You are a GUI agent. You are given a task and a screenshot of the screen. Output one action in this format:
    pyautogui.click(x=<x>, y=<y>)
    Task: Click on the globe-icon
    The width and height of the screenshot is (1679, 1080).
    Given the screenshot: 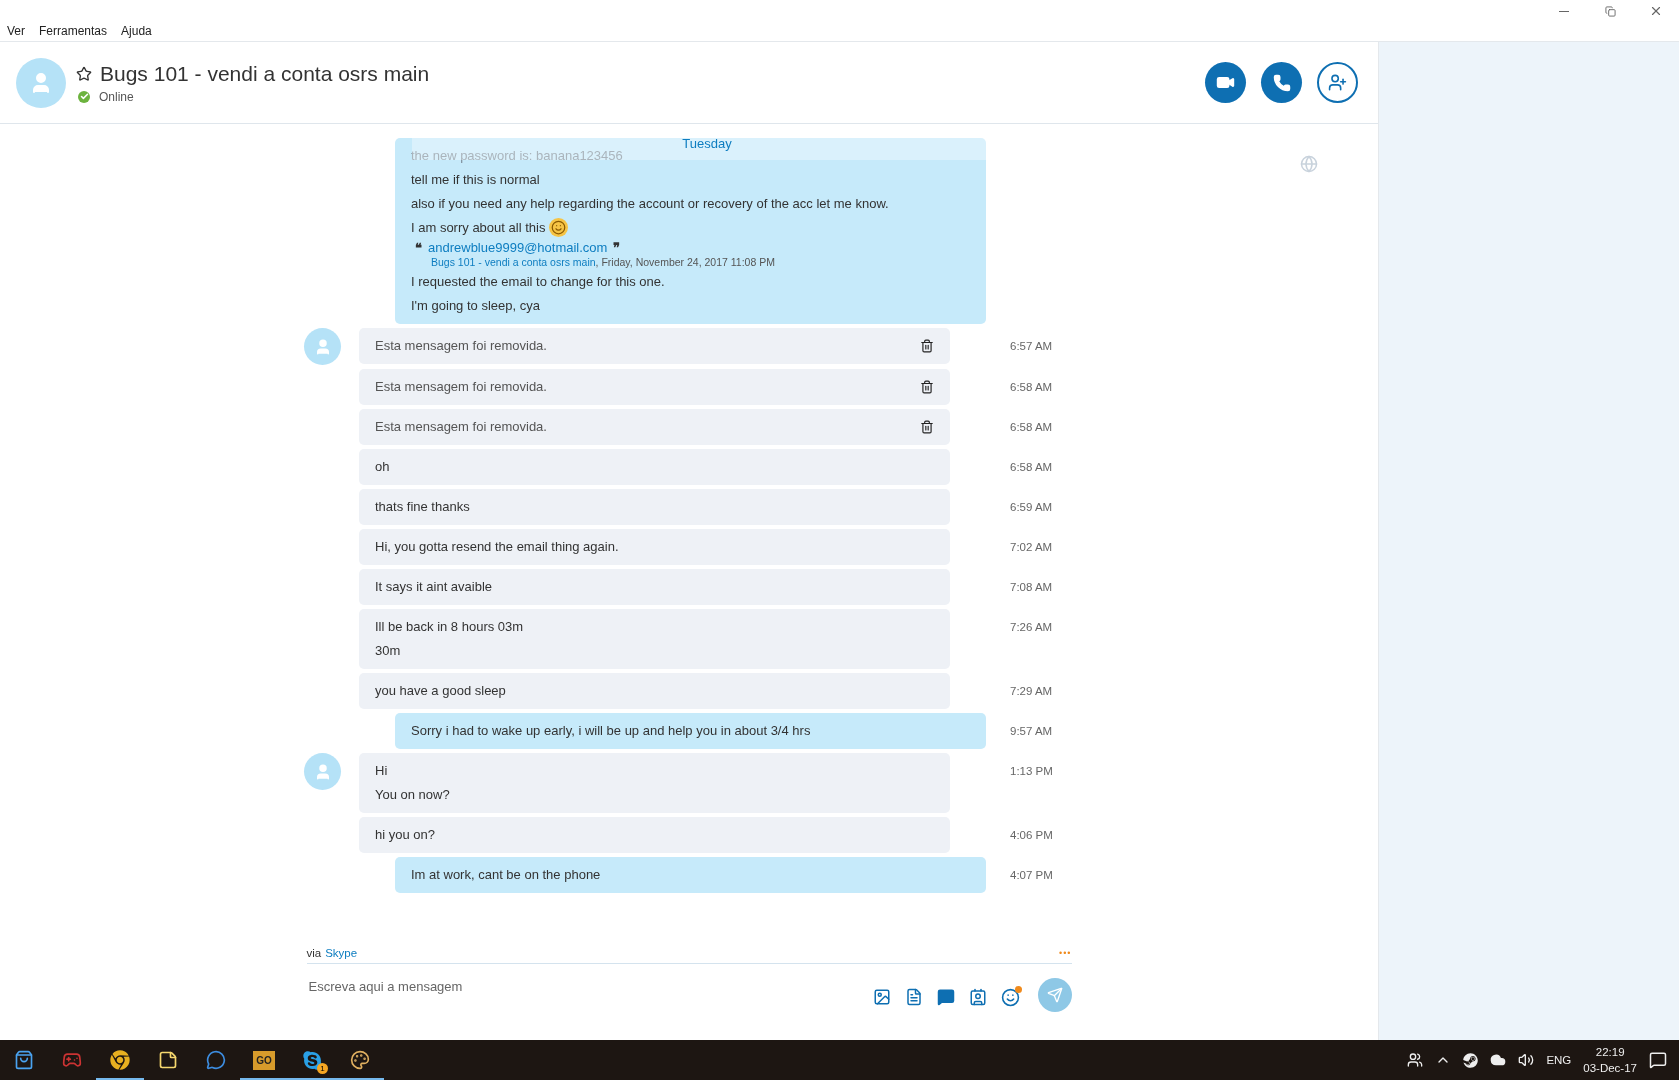 What is the action you would take?
    pyautogui.click(x=1309, y=164)
    